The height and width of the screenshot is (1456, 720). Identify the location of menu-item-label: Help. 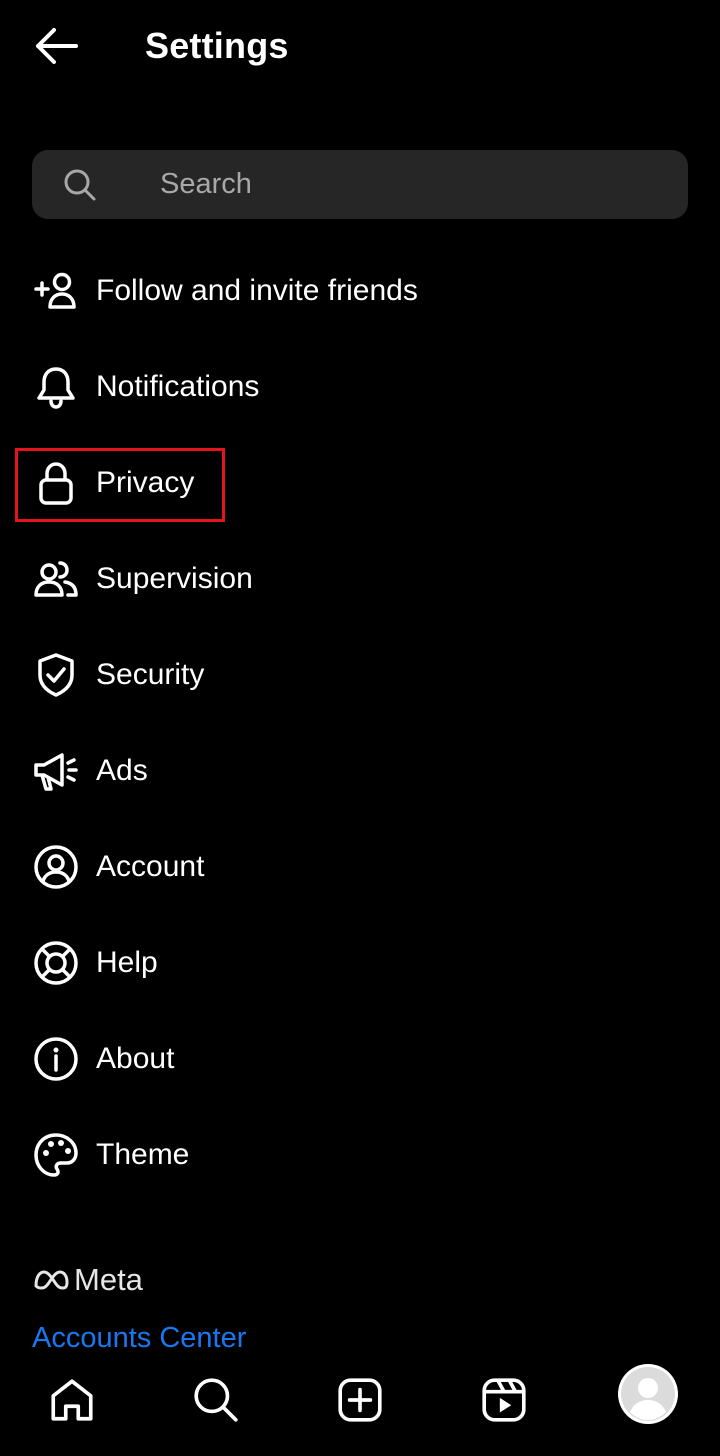
(127, 962).